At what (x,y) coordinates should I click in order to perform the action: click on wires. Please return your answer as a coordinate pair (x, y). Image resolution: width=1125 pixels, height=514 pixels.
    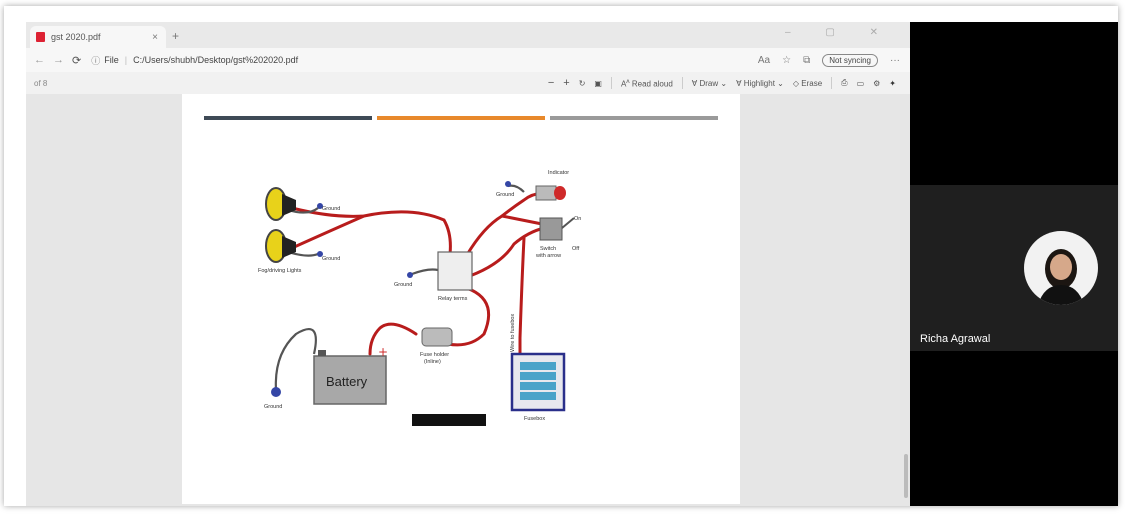
    Looking at the image, I should click on (419, 274).